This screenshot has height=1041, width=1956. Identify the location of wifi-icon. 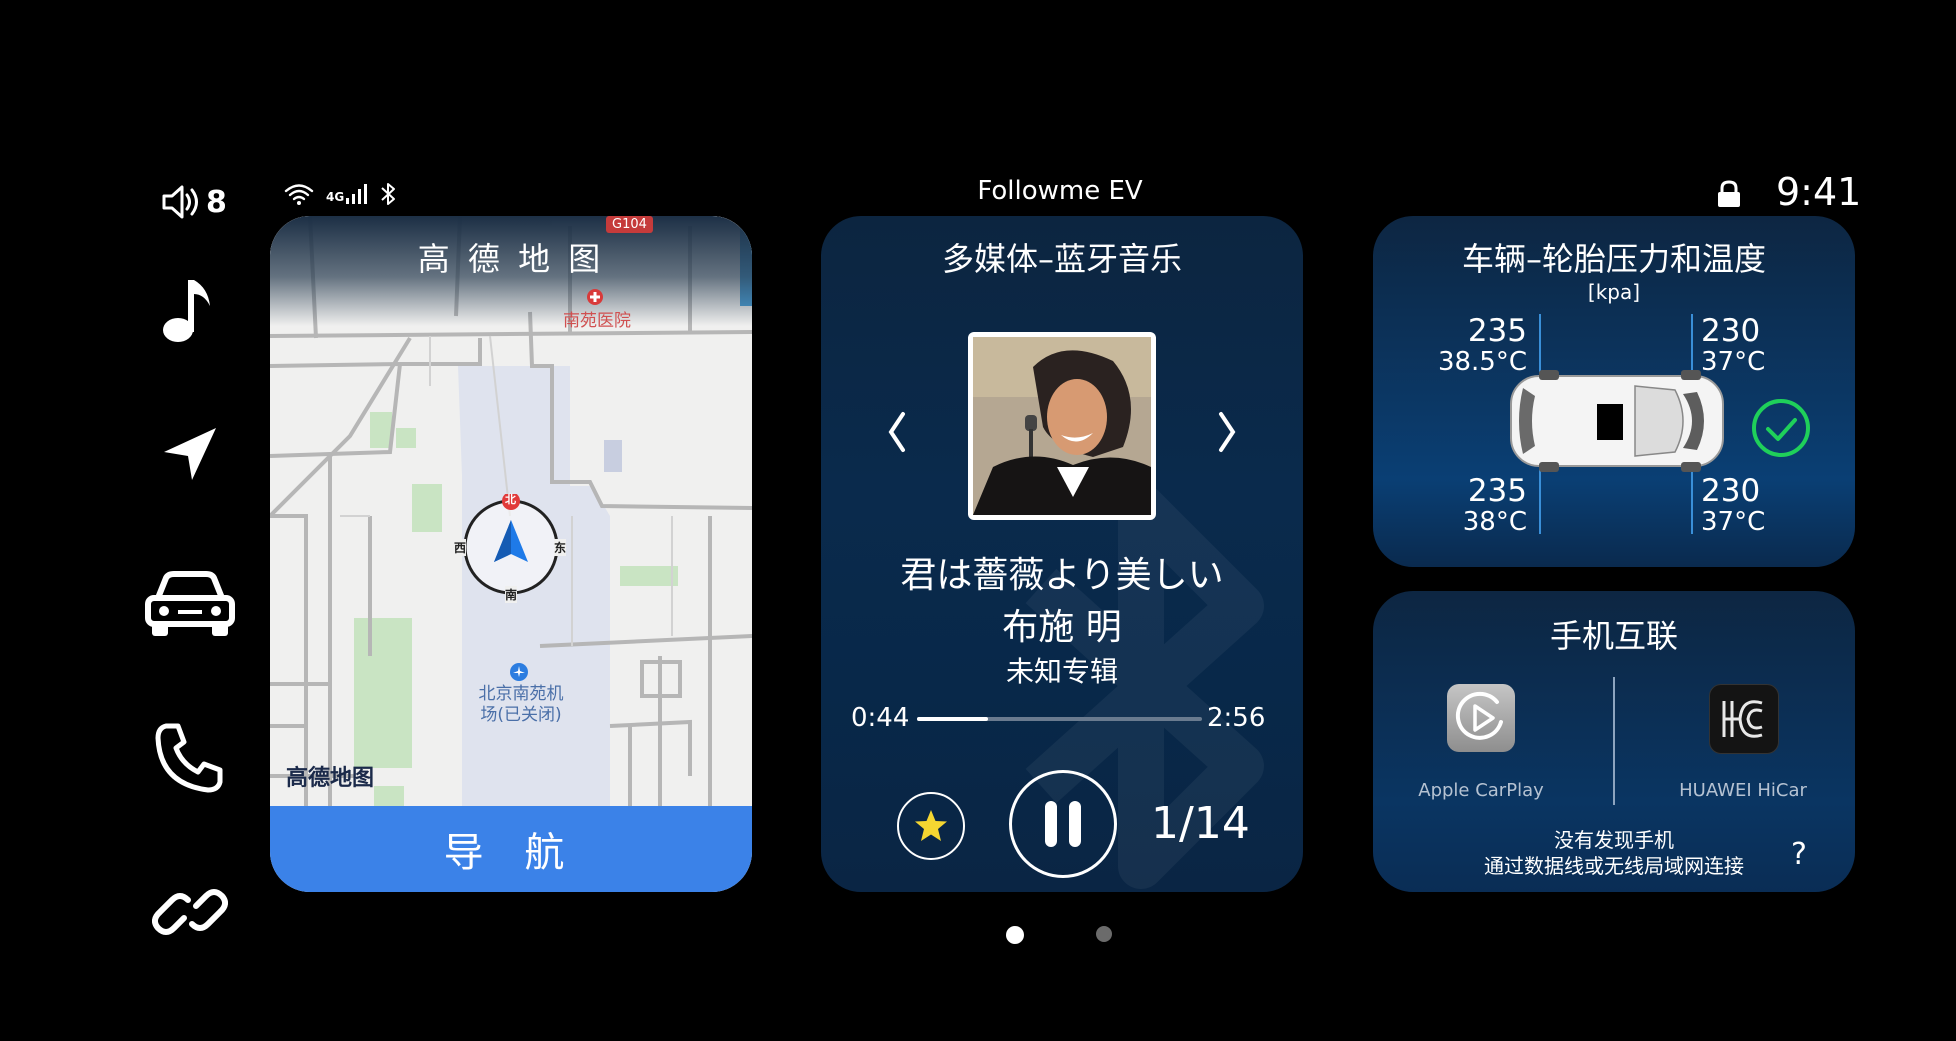
(299, 194).